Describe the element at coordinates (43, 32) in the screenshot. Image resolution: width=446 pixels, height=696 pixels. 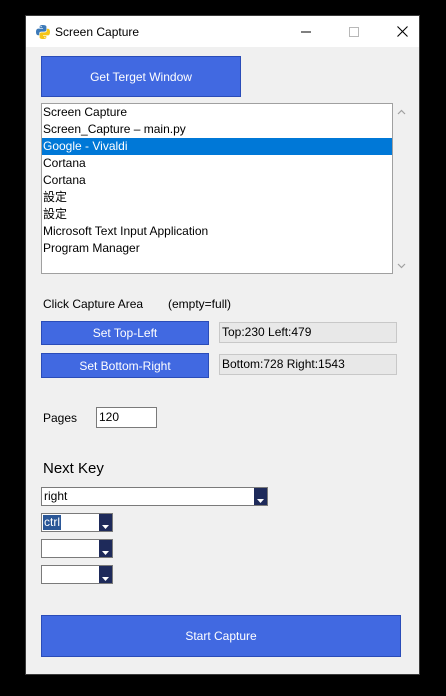
I see `python-icon` at that location.